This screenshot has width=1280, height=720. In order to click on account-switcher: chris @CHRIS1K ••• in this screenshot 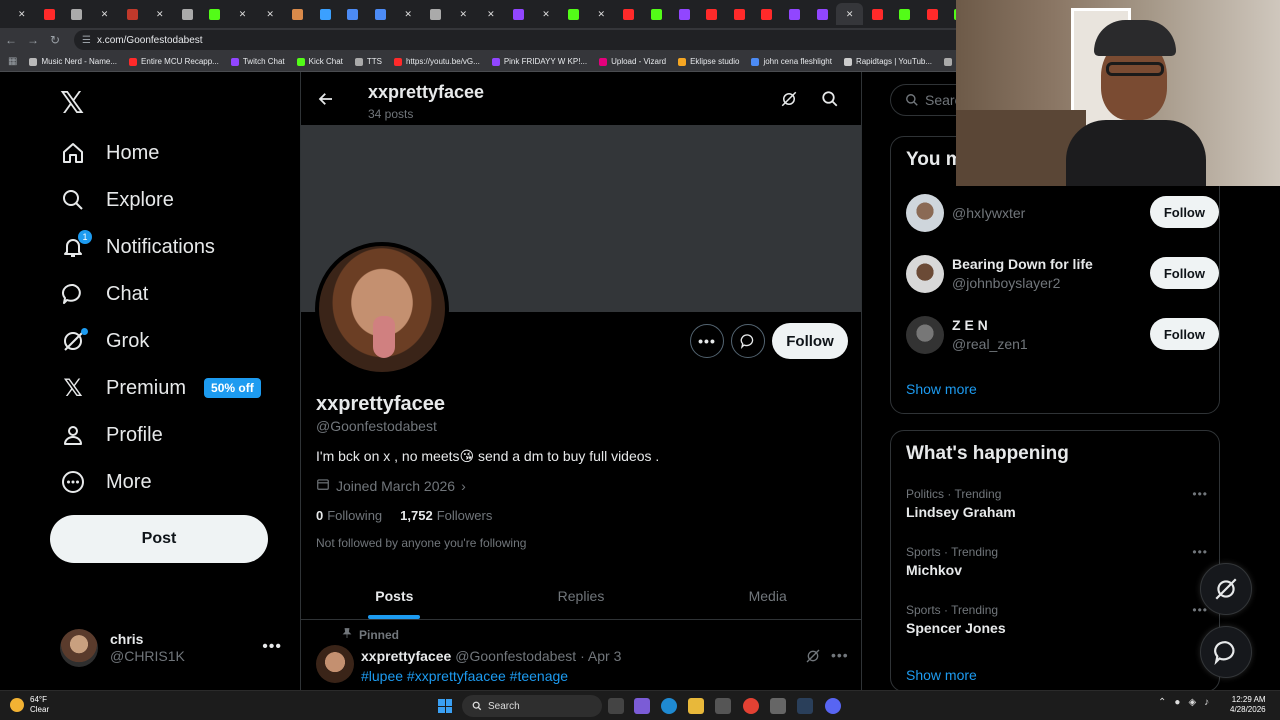, I will do `click(173, 648)`.